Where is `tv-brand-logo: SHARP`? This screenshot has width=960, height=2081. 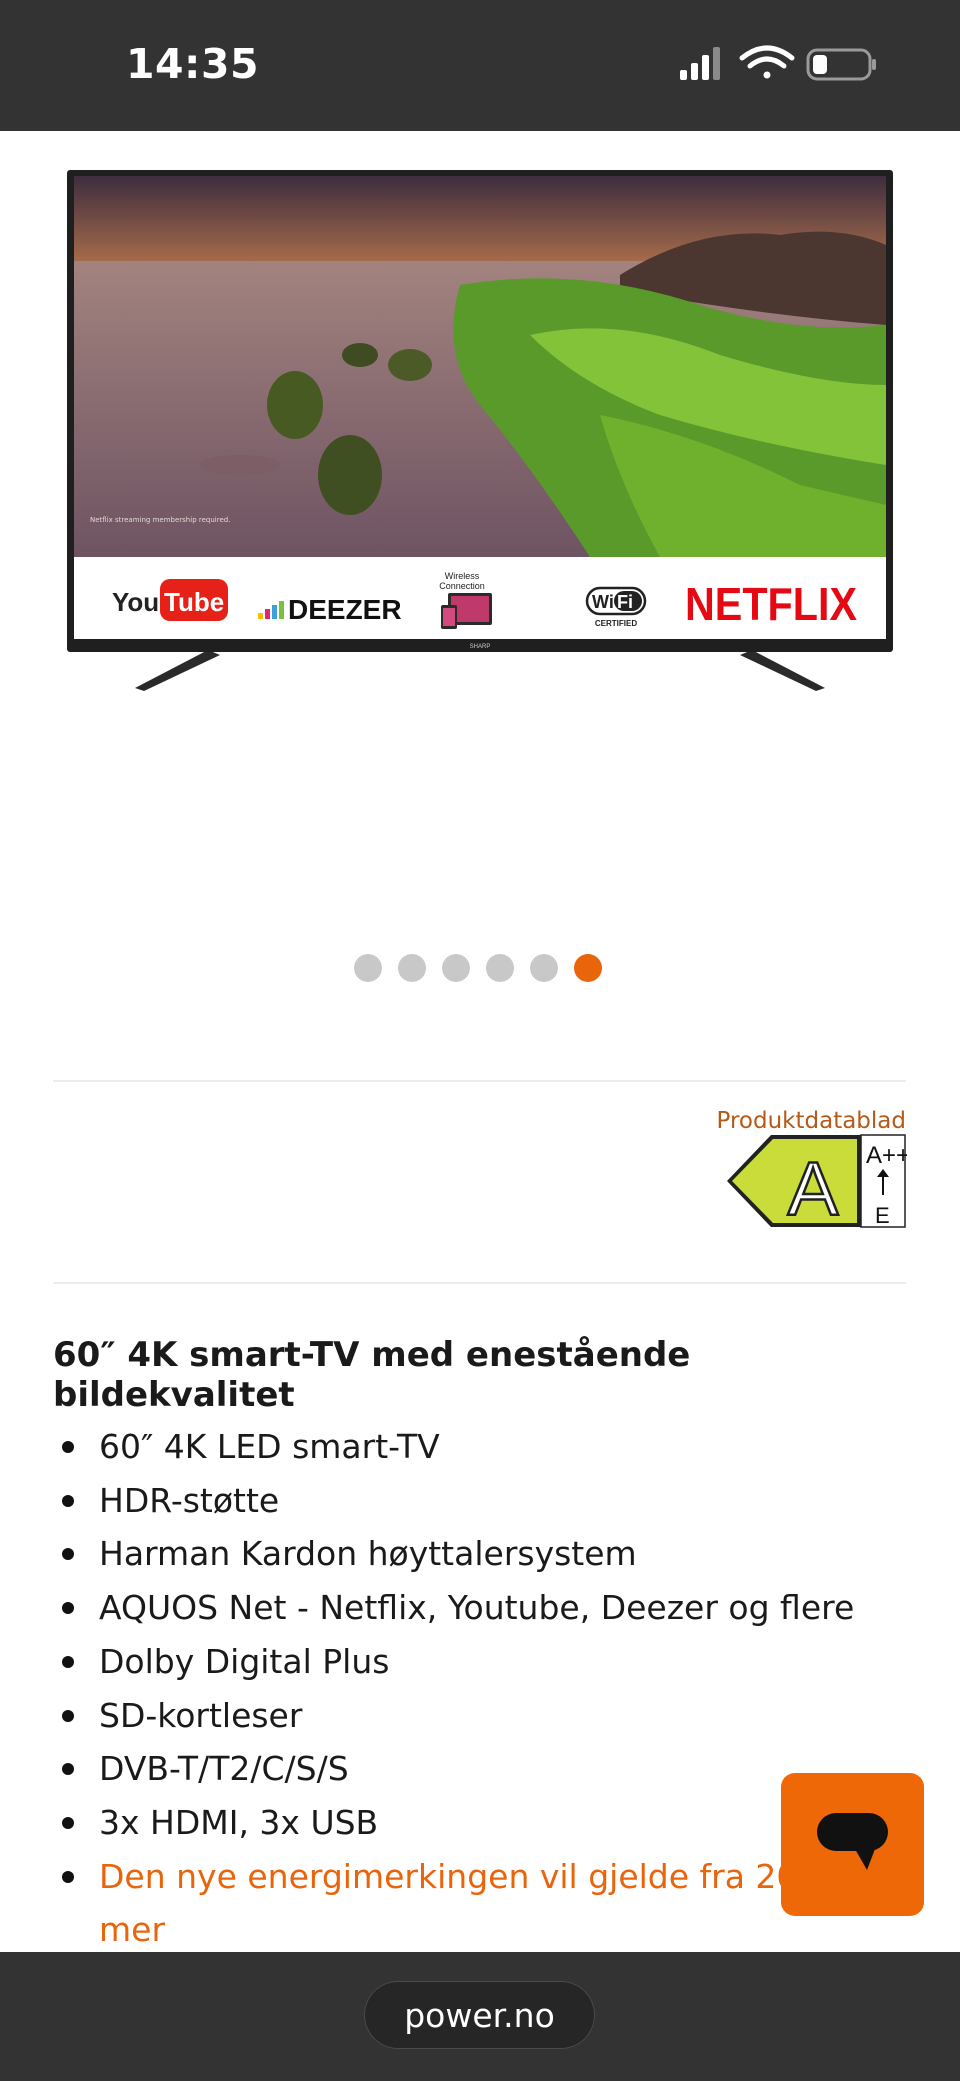
tv-brand-logo: SHARP is located at coordinates (480, 647).